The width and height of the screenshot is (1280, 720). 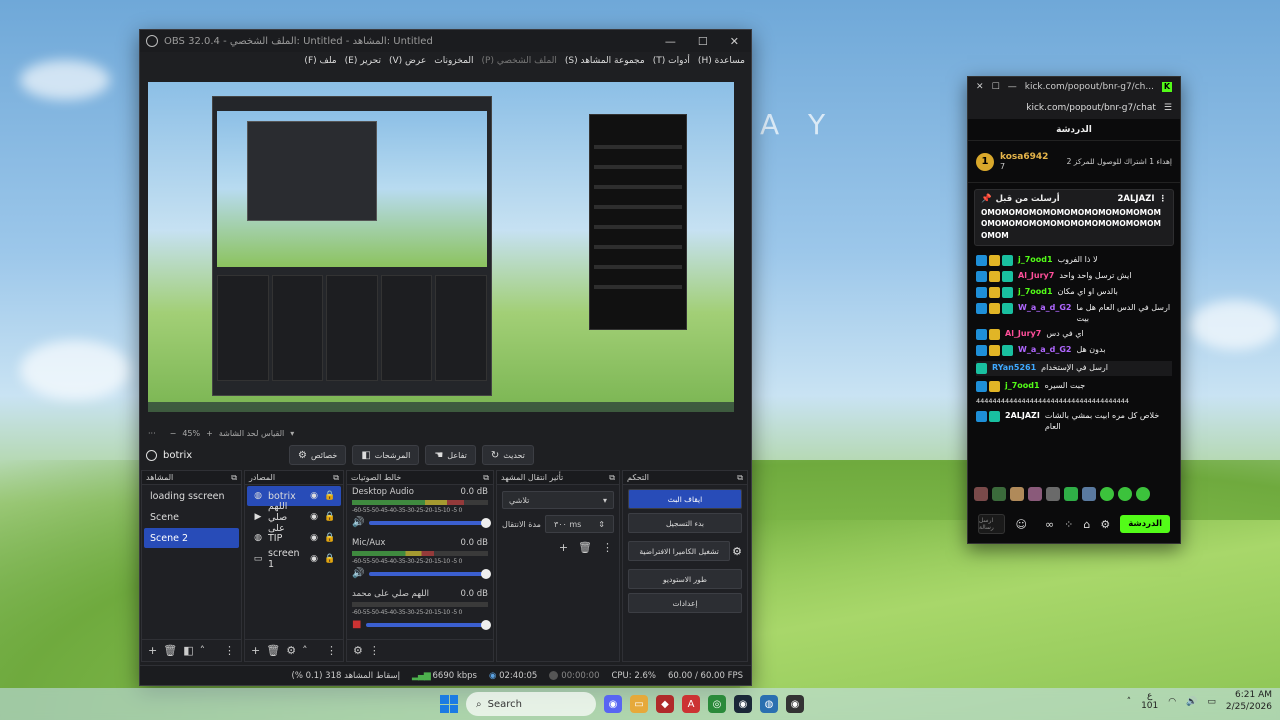 I want to click on duration-input: ٣٠٠ ms ⇕, so click(x=579, y=524).